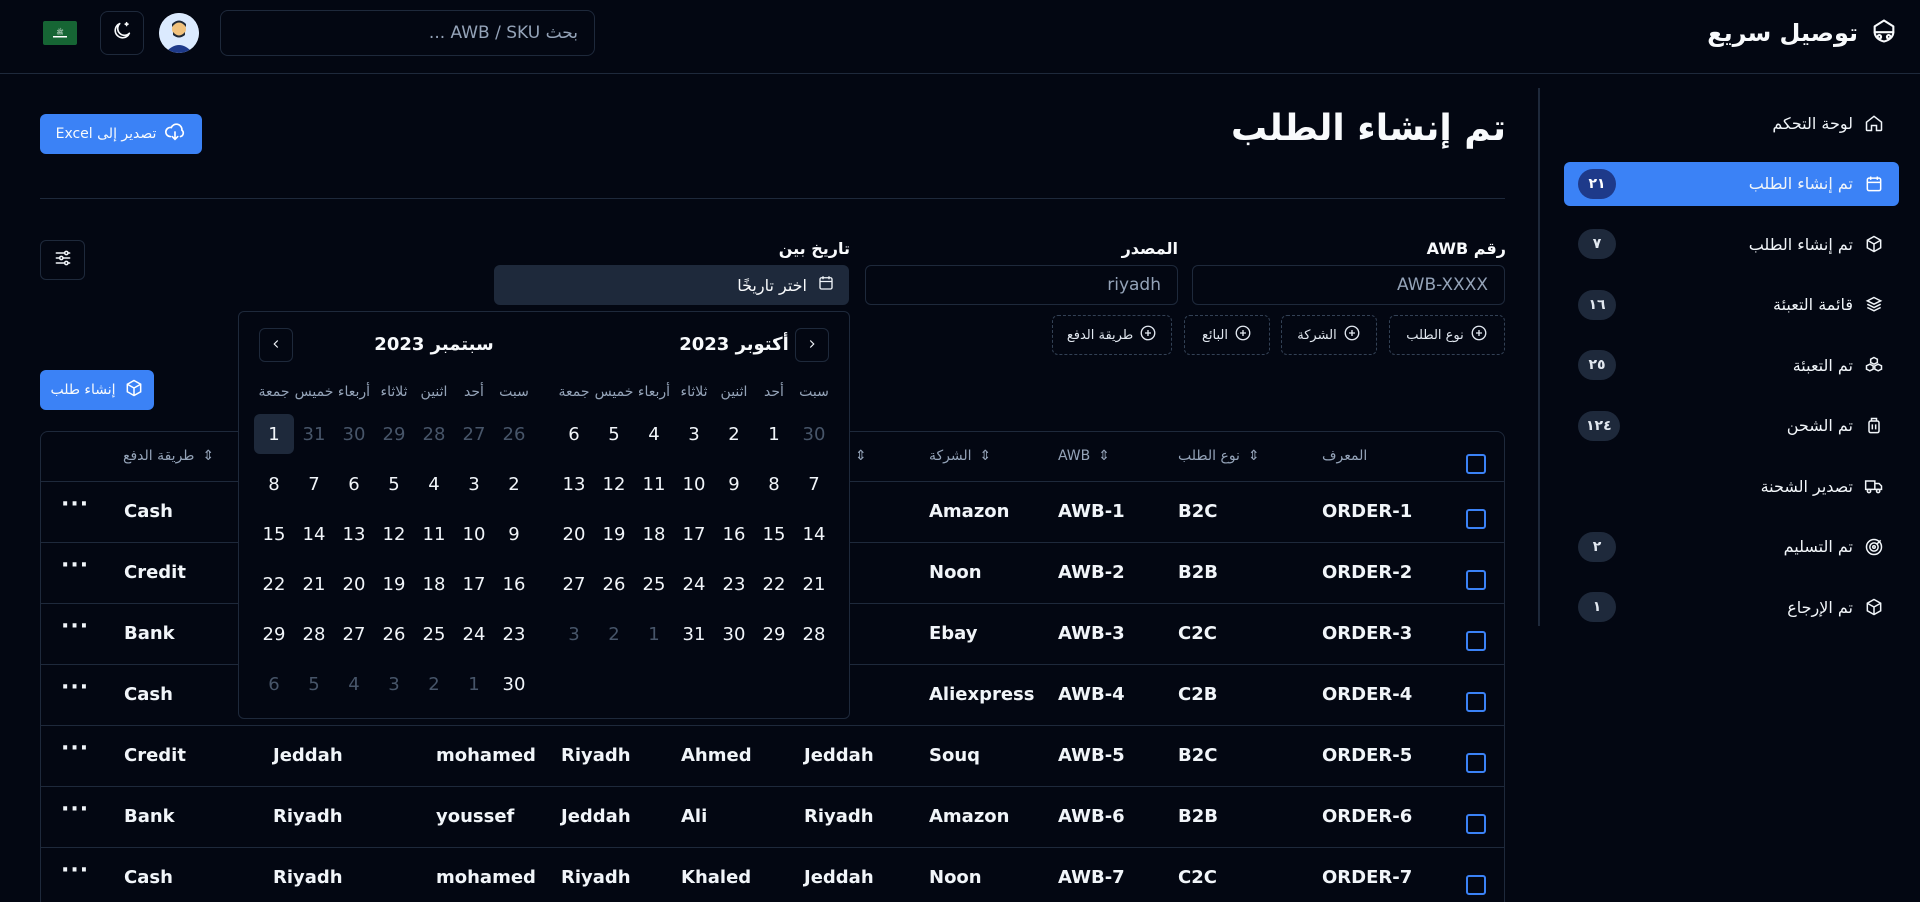  What do you see at coordinates (1731, 305) in the screenshot?
I see `sidebar-item-packing-list: قائمة التعبئة ١٦` at bounding box center [1731, 305].